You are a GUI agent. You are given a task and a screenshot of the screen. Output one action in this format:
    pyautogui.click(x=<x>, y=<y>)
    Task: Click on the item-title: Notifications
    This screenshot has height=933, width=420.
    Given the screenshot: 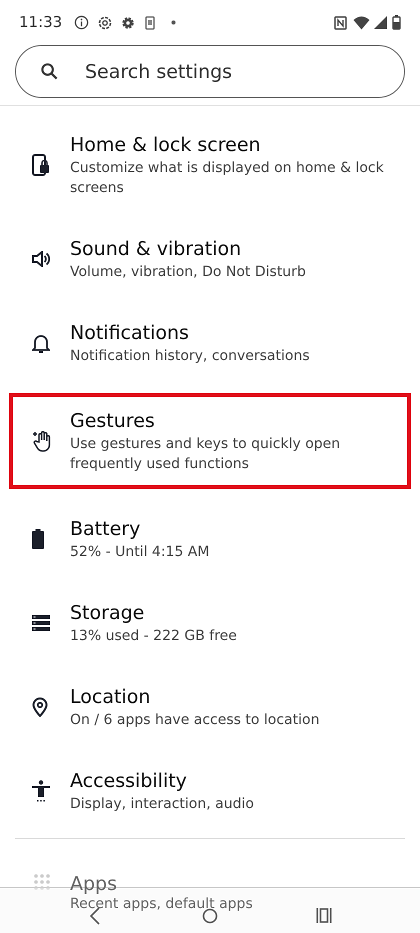 What is the action you would take?
    pyautogui.click(x=130, y=333)
    